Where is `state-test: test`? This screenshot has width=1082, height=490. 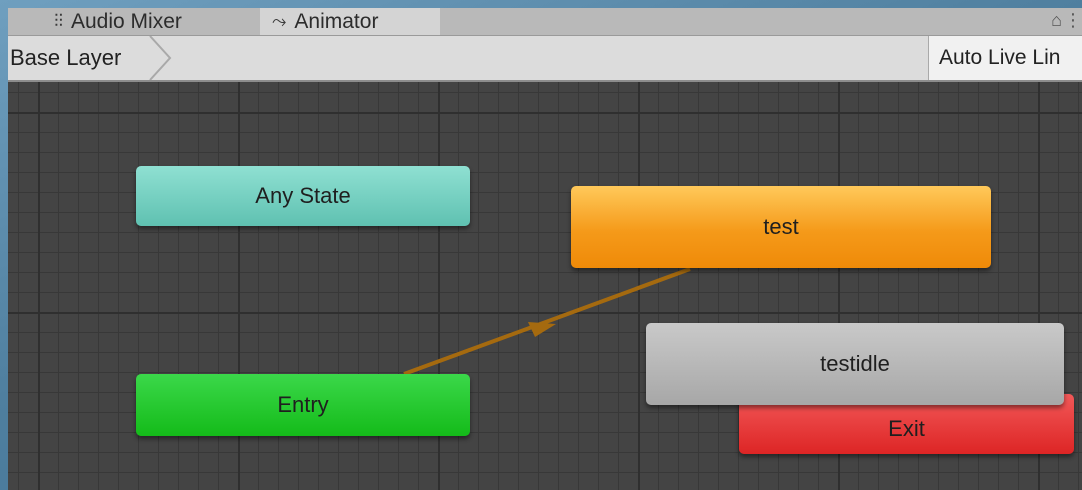
state-test: test is located at coordinates (781, 227).